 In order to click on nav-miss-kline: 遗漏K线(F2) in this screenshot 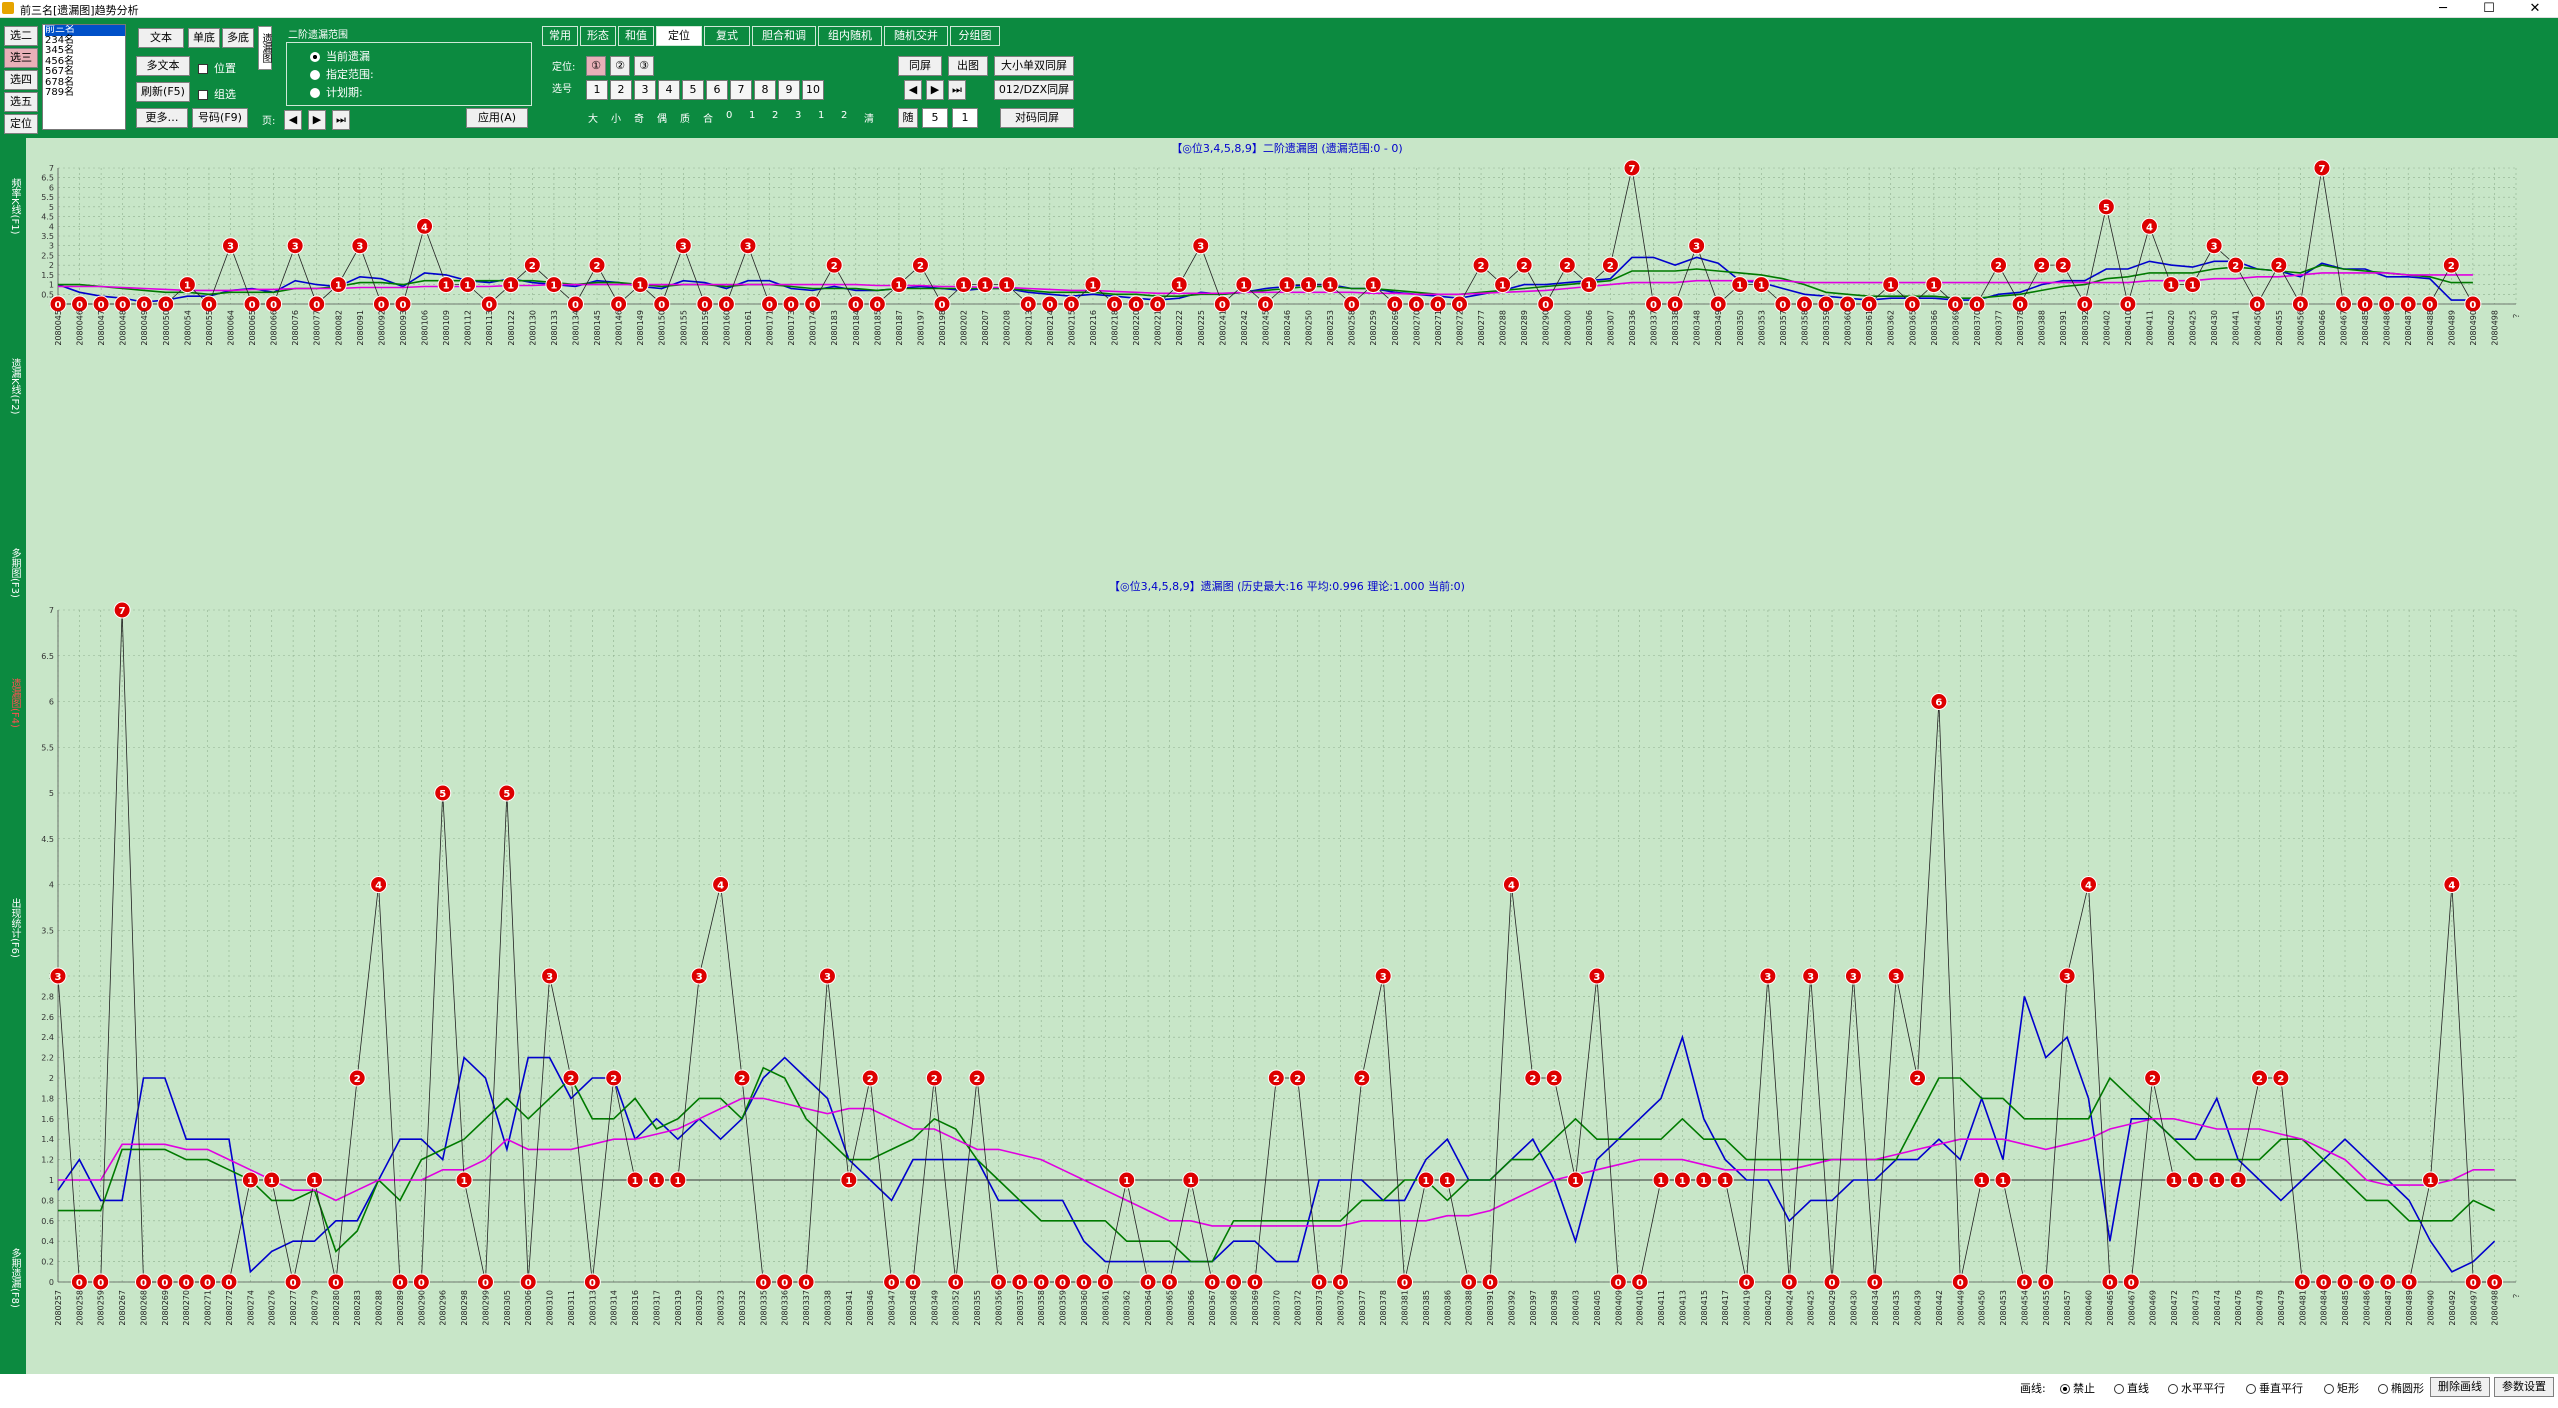, I will do `click(13, 386)`.